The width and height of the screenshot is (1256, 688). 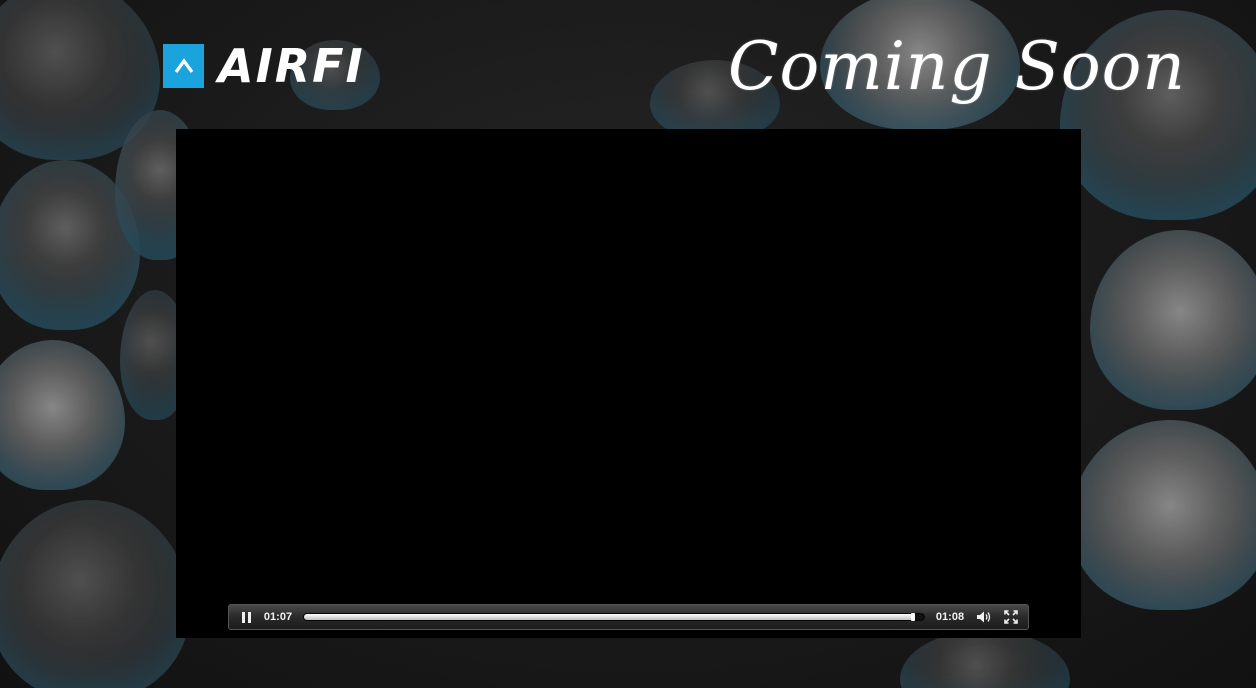 I want to click on pause-icon, so click(x=246, y=617).